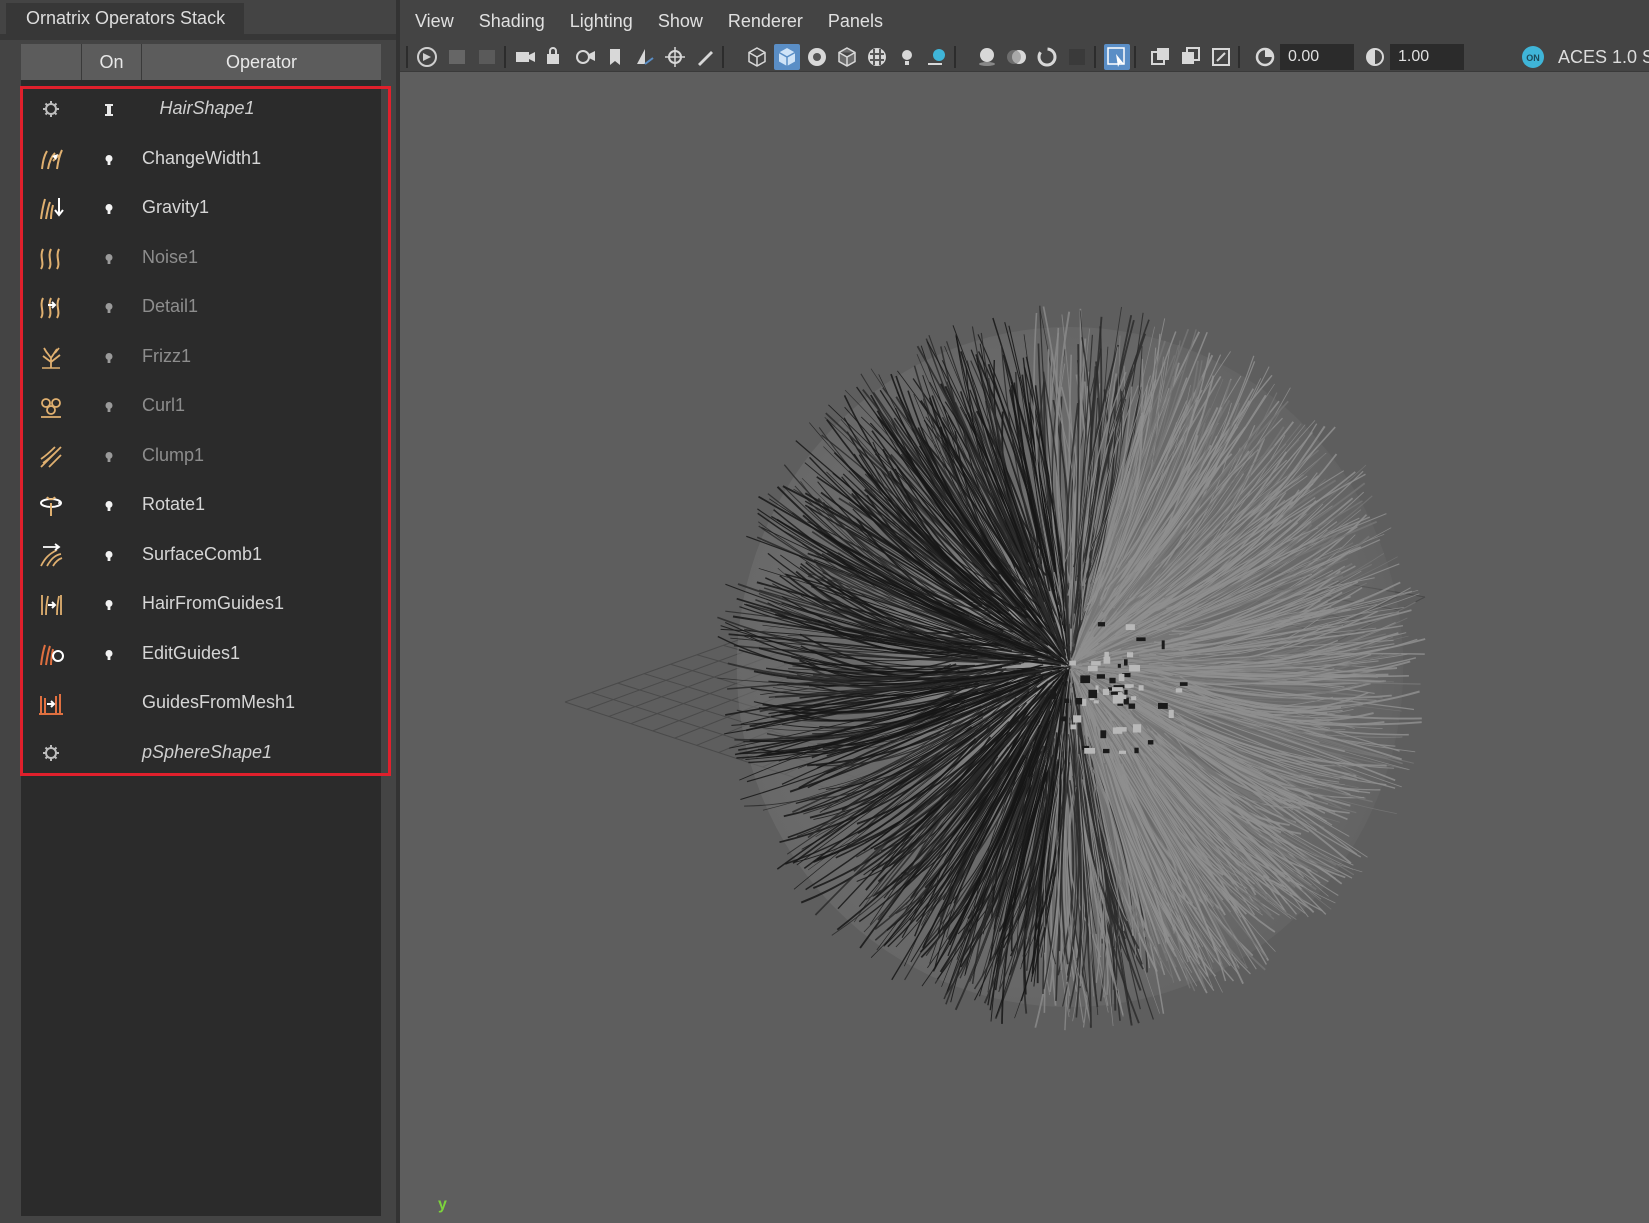 The width and height of the screenshot is (1649, 1223). What do you see at coordinates (170, 256) in the screenshot?
I see `operator-label: Noise1` at bounding box center [170, 256].